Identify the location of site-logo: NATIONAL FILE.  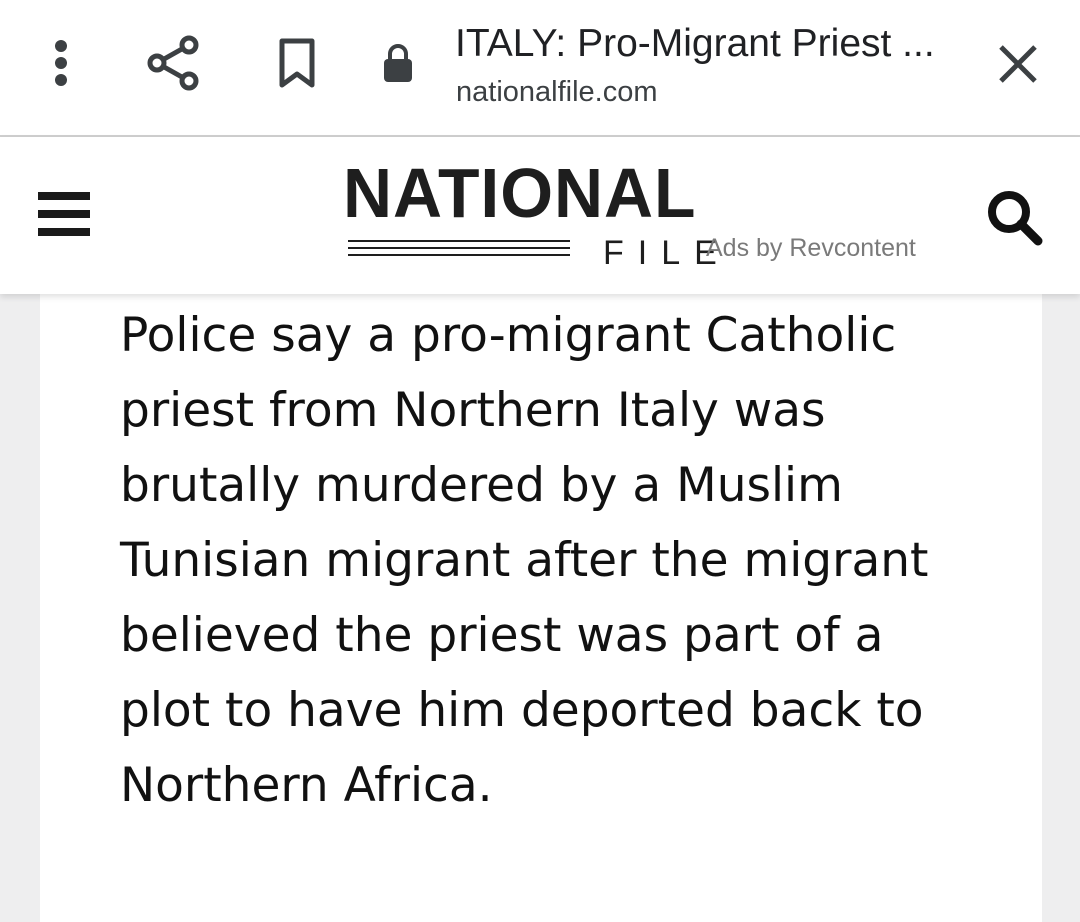
(543, 217).